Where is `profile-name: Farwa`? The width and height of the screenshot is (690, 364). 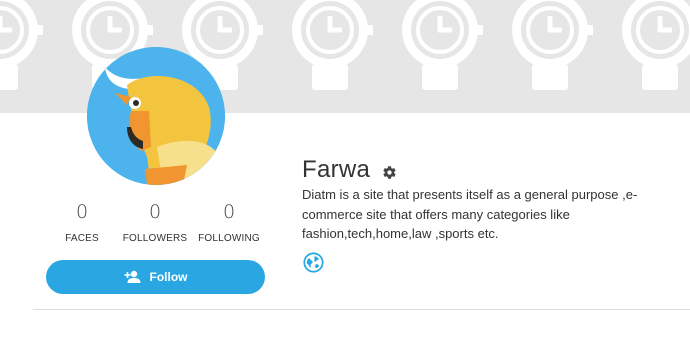
profile-name: Farwa is located at coordinates (336, 169).